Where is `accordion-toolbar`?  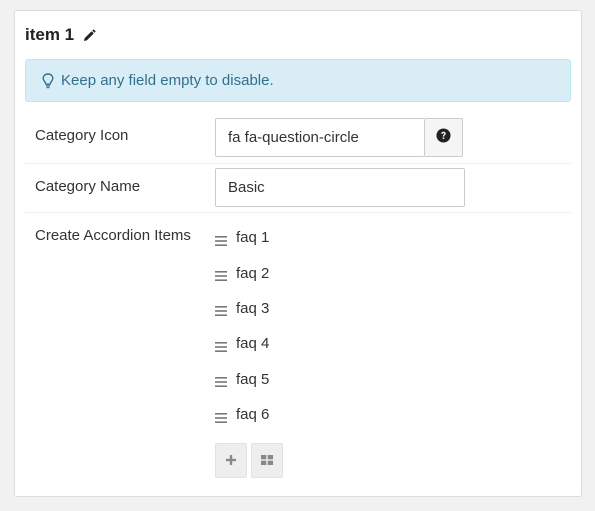
accordion-toolbar is located at coordinates (255, 461).